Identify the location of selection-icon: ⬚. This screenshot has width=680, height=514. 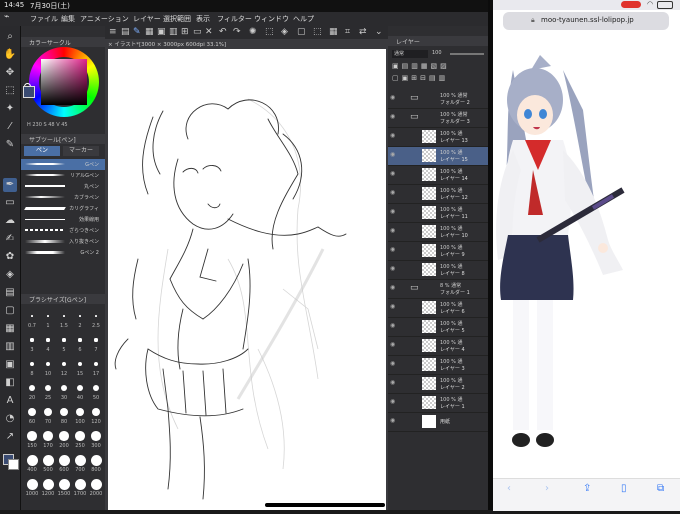
(10, 91).